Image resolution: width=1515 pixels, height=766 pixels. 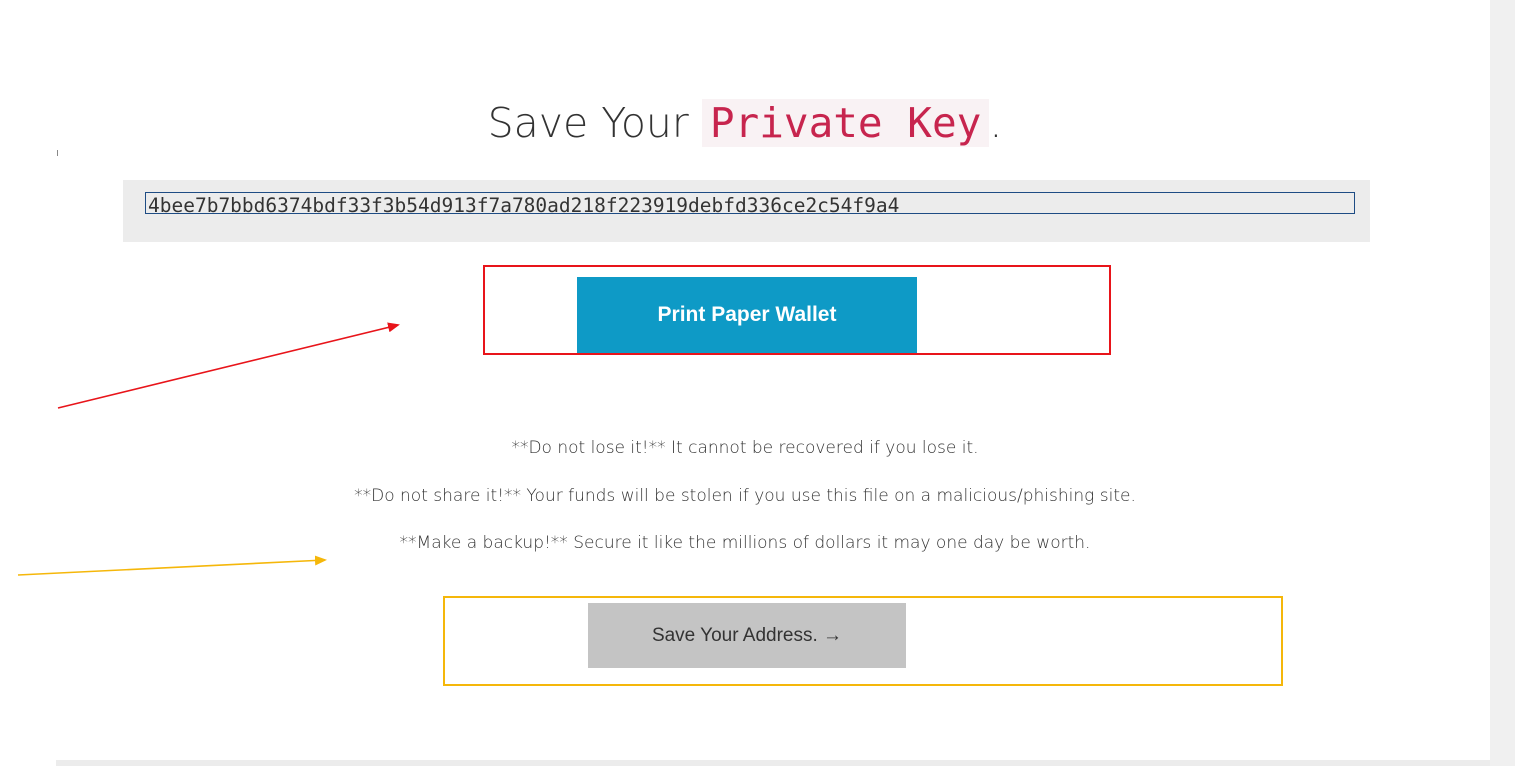 I want to click on print-paper-wallet-label: Print Paper Wallet, so click(x=747, y=314).